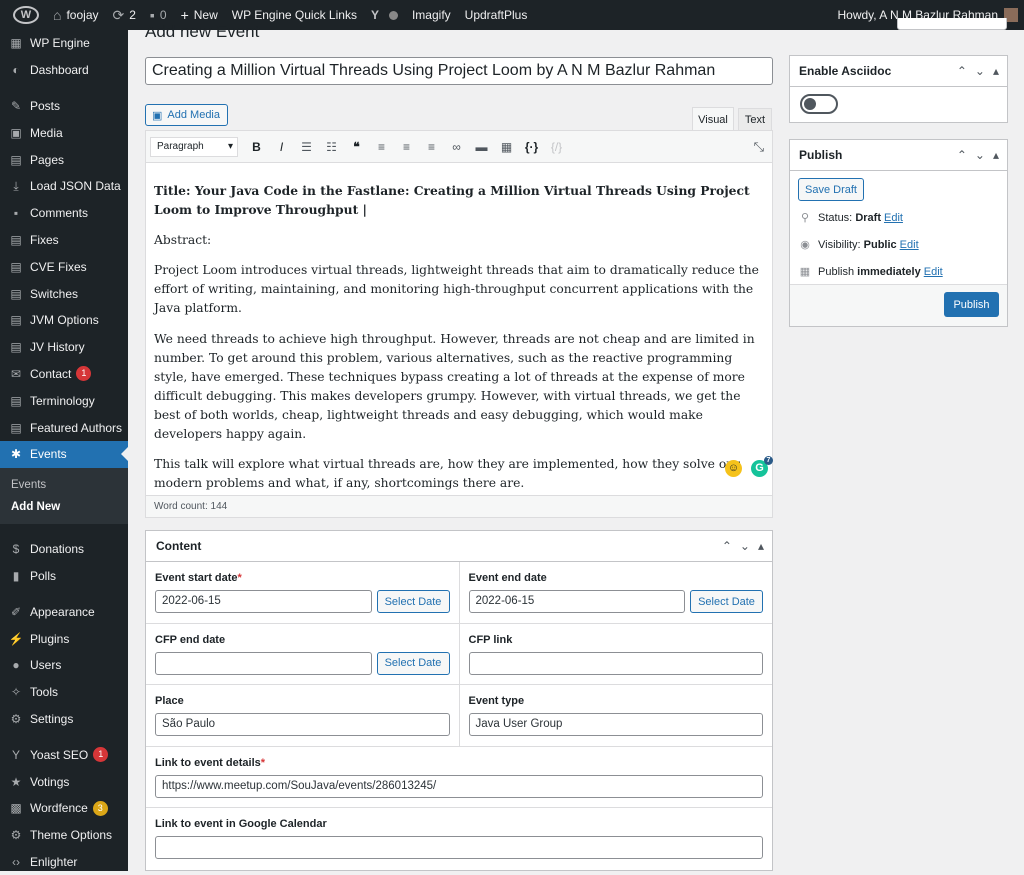 This screenshot has height=875, width=1024. What do you see at coordinates (871, 272) in the screenshot?
I see `schedule-row: ▦ Publish immediately Edit` at bounding box center [871, 272].